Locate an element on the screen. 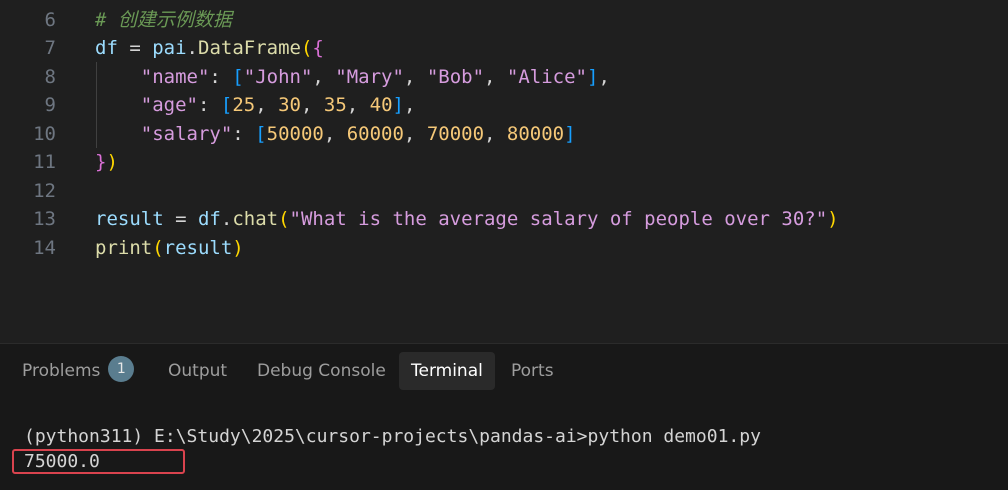 This screenshot has width=1008, height=490. code-token: "Alice" is located at coordinates (546, 77).